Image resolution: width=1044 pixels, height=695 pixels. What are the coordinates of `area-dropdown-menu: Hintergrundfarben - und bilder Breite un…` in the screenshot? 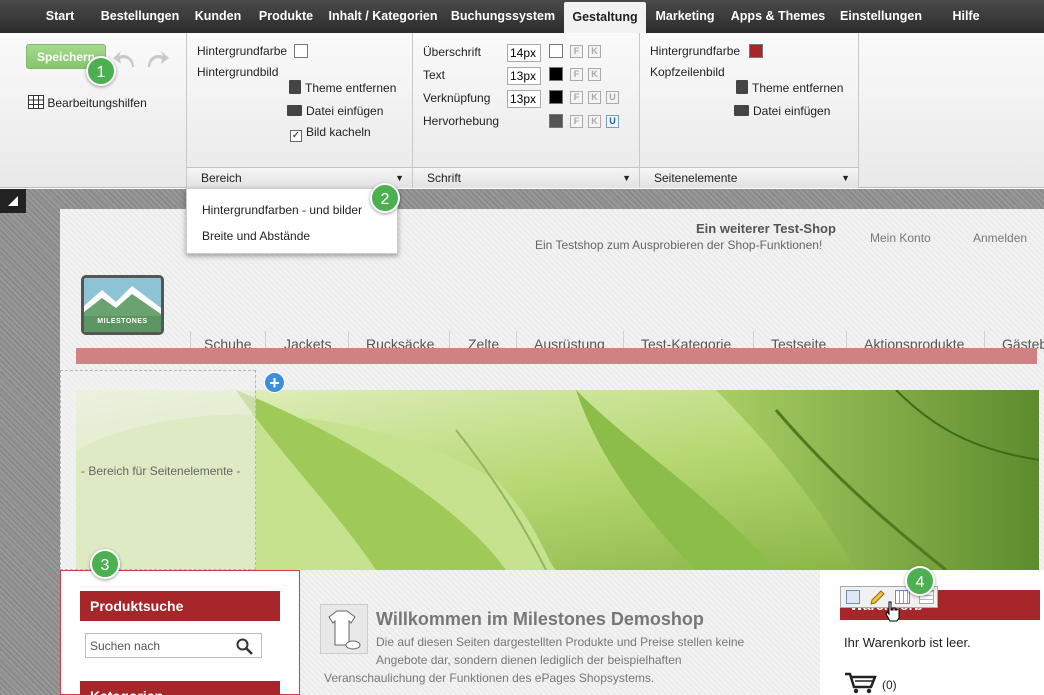 It's located at (292, 221).